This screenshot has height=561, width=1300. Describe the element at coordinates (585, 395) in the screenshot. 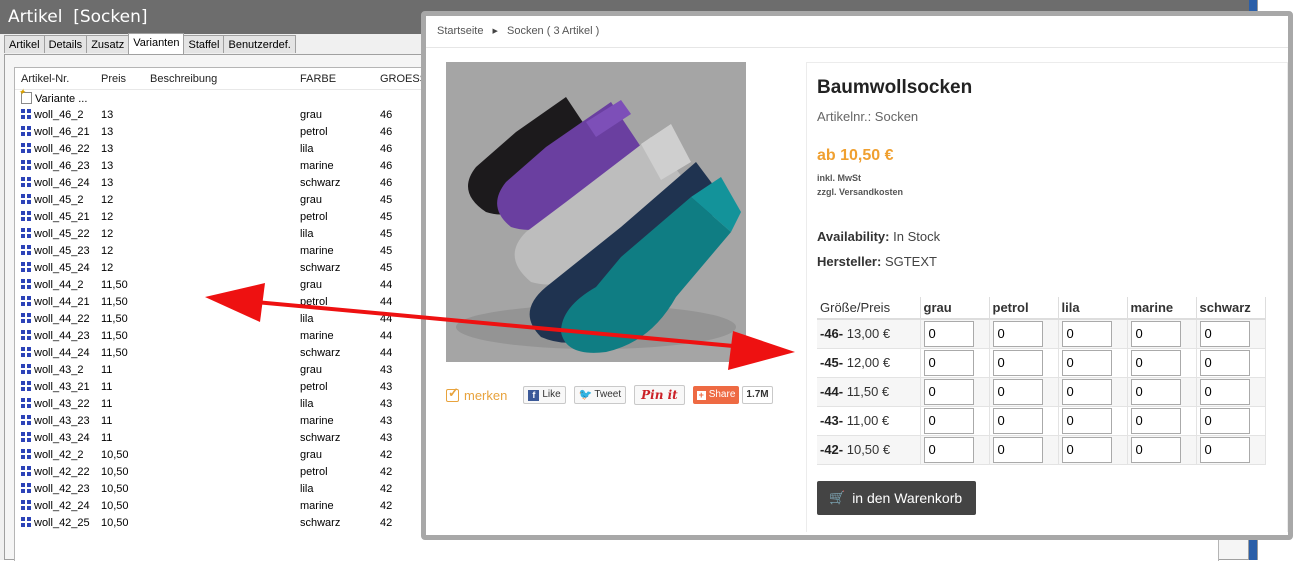

I see `twitter-icon: 🐦` at that location.